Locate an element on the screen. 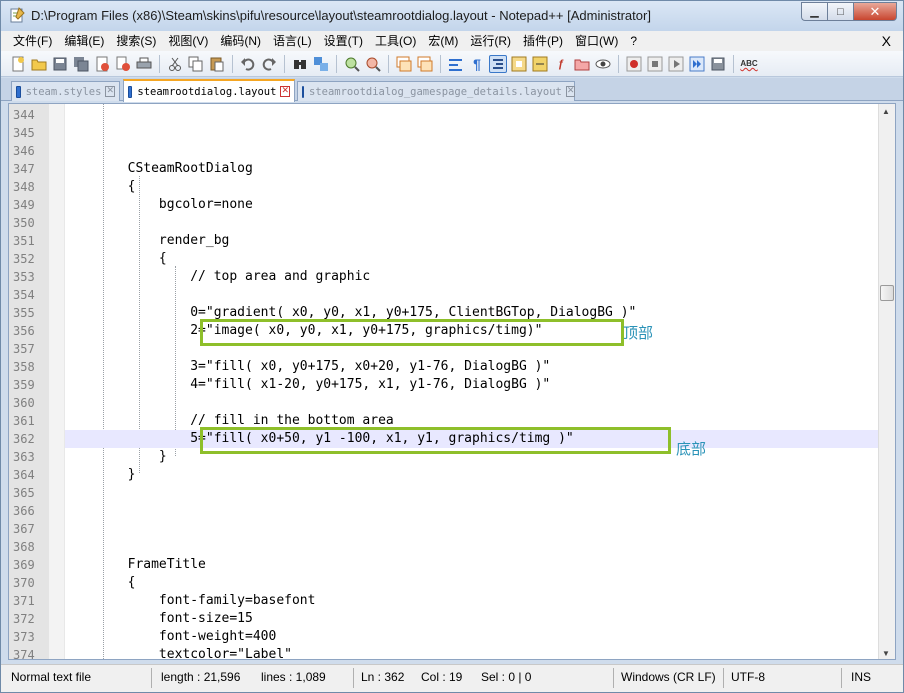  code-line: textcolor="Label" is located at coordinates (472, 652).